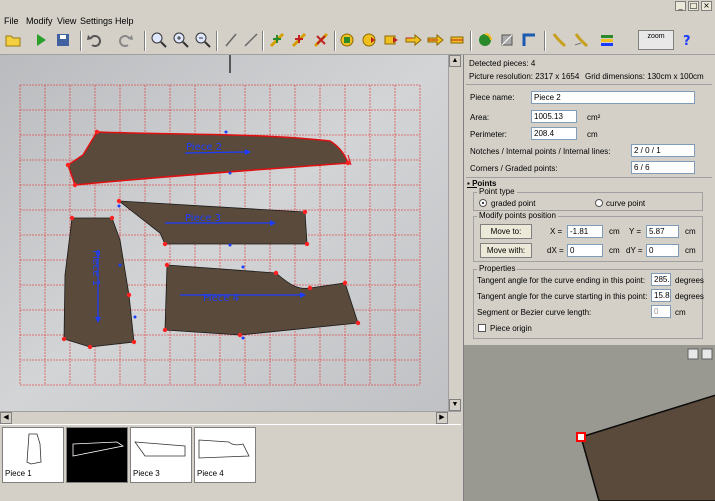 The image size is (715, 501). Describe the element at coordinates (231, 40) in the screenshot. I see `select-pointer-icon` at that location.